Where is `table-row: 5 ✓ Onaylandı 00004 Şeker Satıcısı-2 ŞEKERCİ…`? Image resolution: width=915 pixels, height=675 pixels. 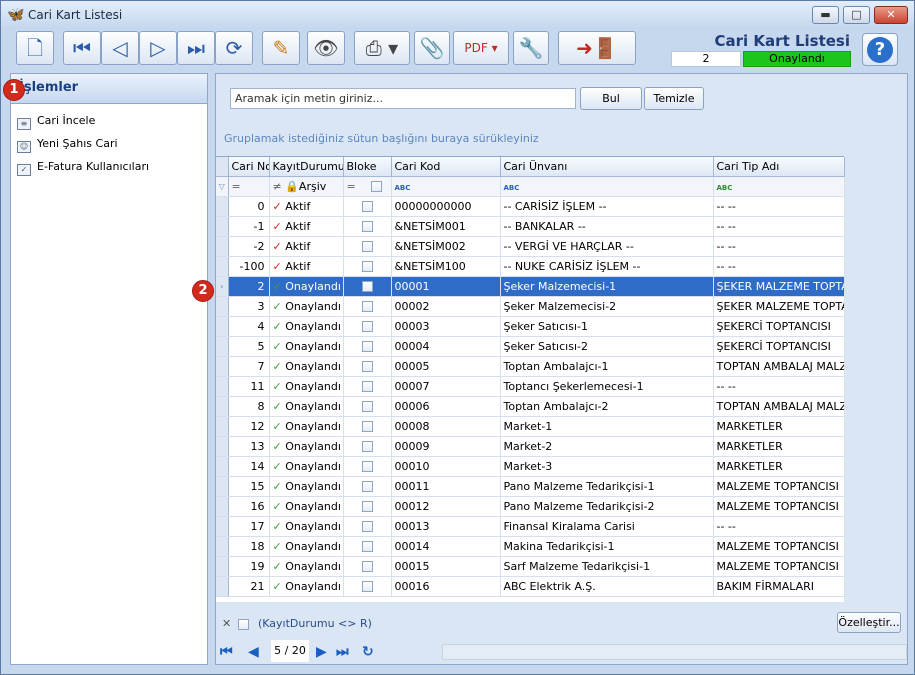 table-row: 5 ✓ Onaylandı 00004 Şeker Satıcısı-2 ŞEKERCİ… is located at coordinates (530, 346).